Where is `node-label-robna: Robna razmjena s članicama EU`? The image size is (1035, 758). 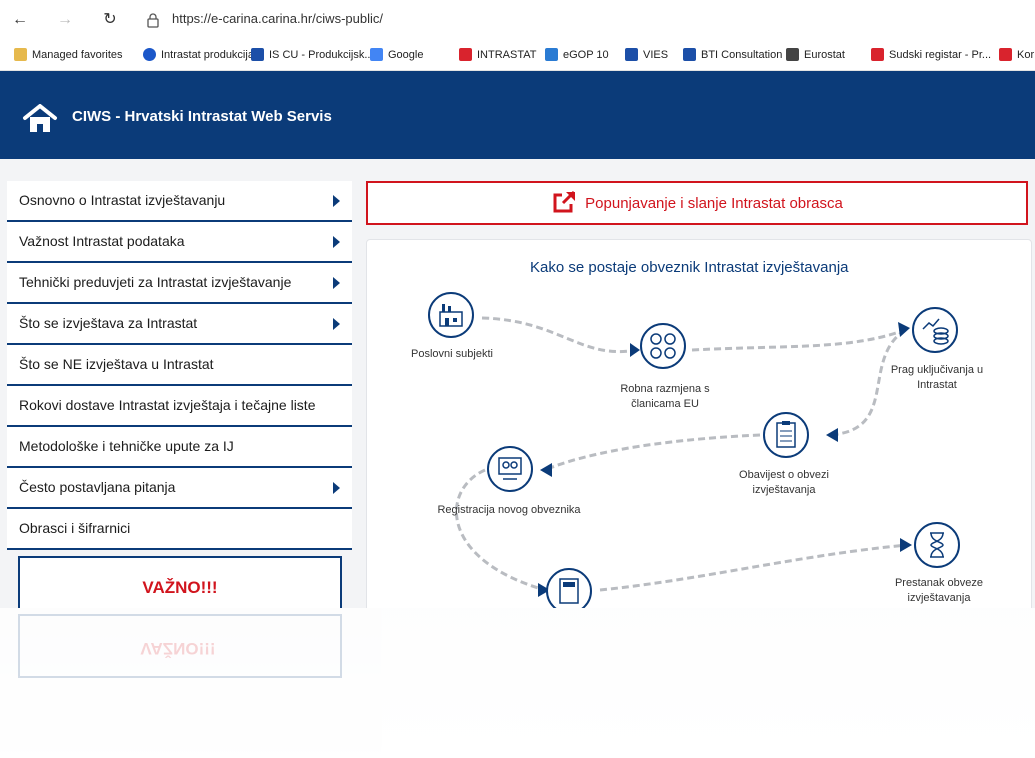
node-label-robna: Robna razmjena s članicama EU is located at coordinates (665, 396).